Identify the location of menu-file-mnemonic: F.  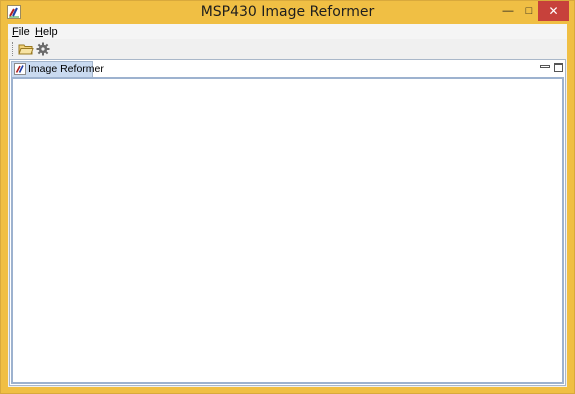
(15, 32).